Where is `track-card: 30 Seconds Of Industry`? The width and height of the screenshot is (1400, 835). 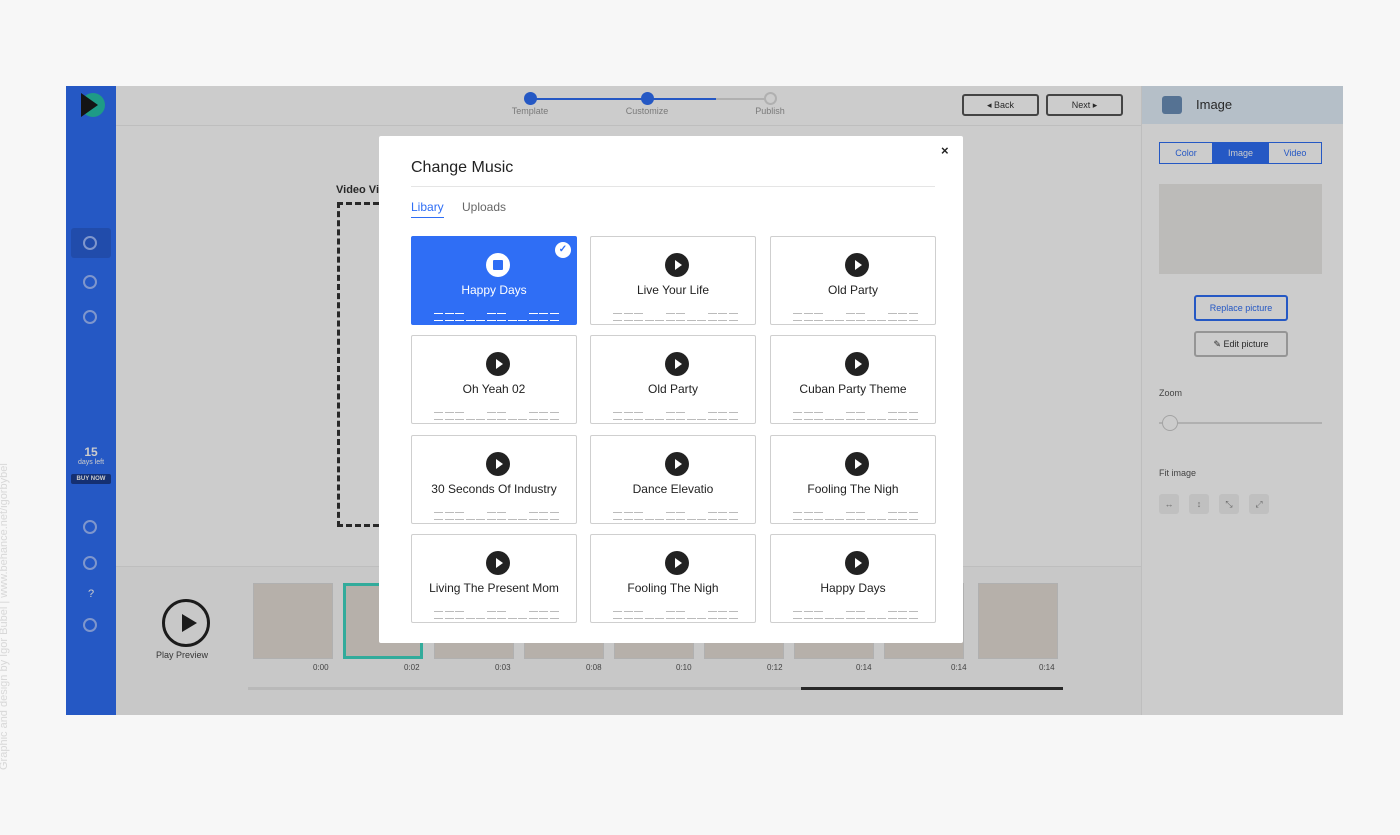 track-card: 30 Seconds Of Industry is located at coordinates (494, 479).